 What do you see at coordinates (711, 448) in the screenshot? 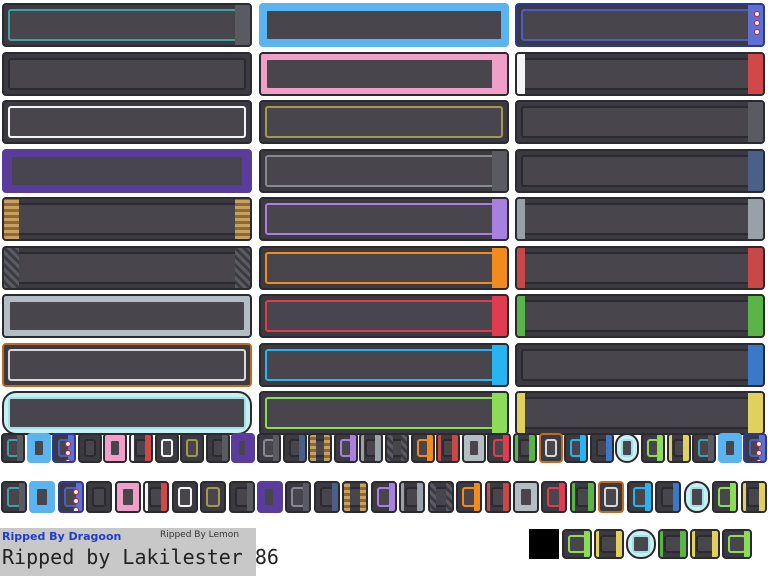
I see `small-tile-a-28-cap` at bounding box center [711, 448].